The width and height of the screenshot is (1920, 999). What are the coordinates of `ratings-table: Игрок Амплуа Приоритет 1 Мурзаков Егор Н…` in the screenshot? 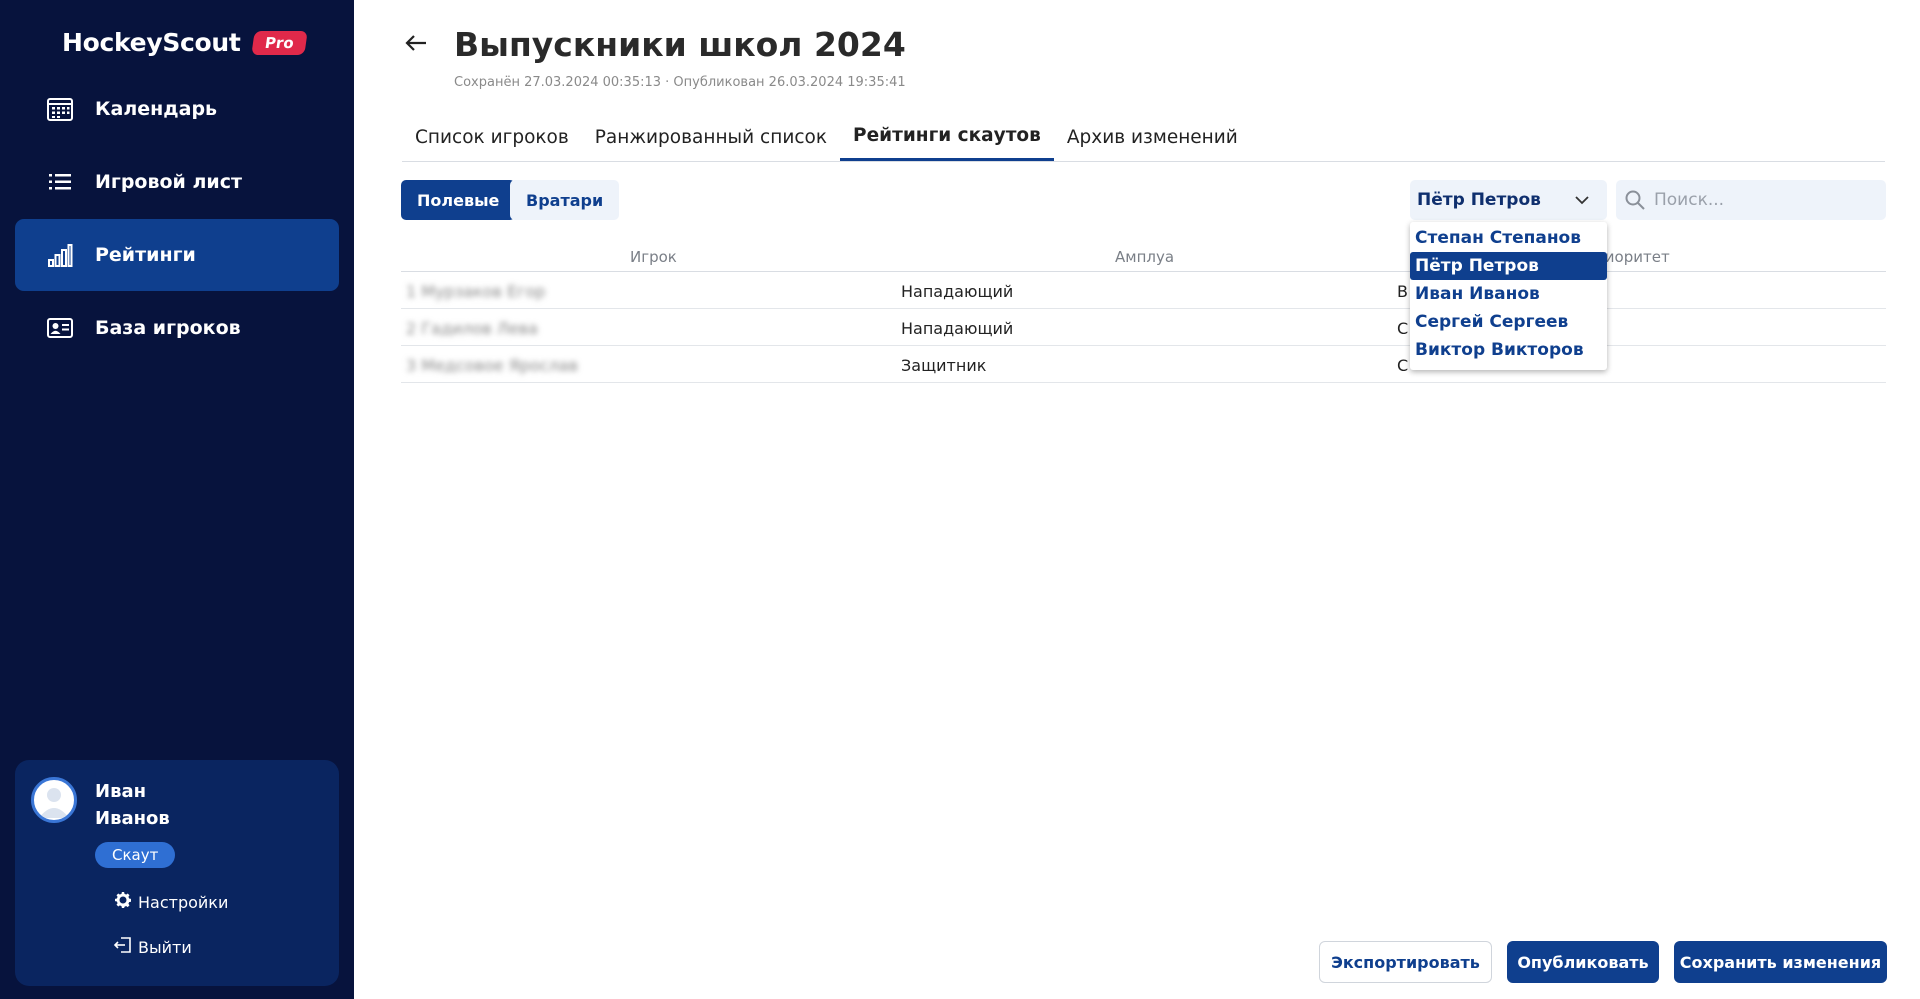 It's located at (1143, 311).